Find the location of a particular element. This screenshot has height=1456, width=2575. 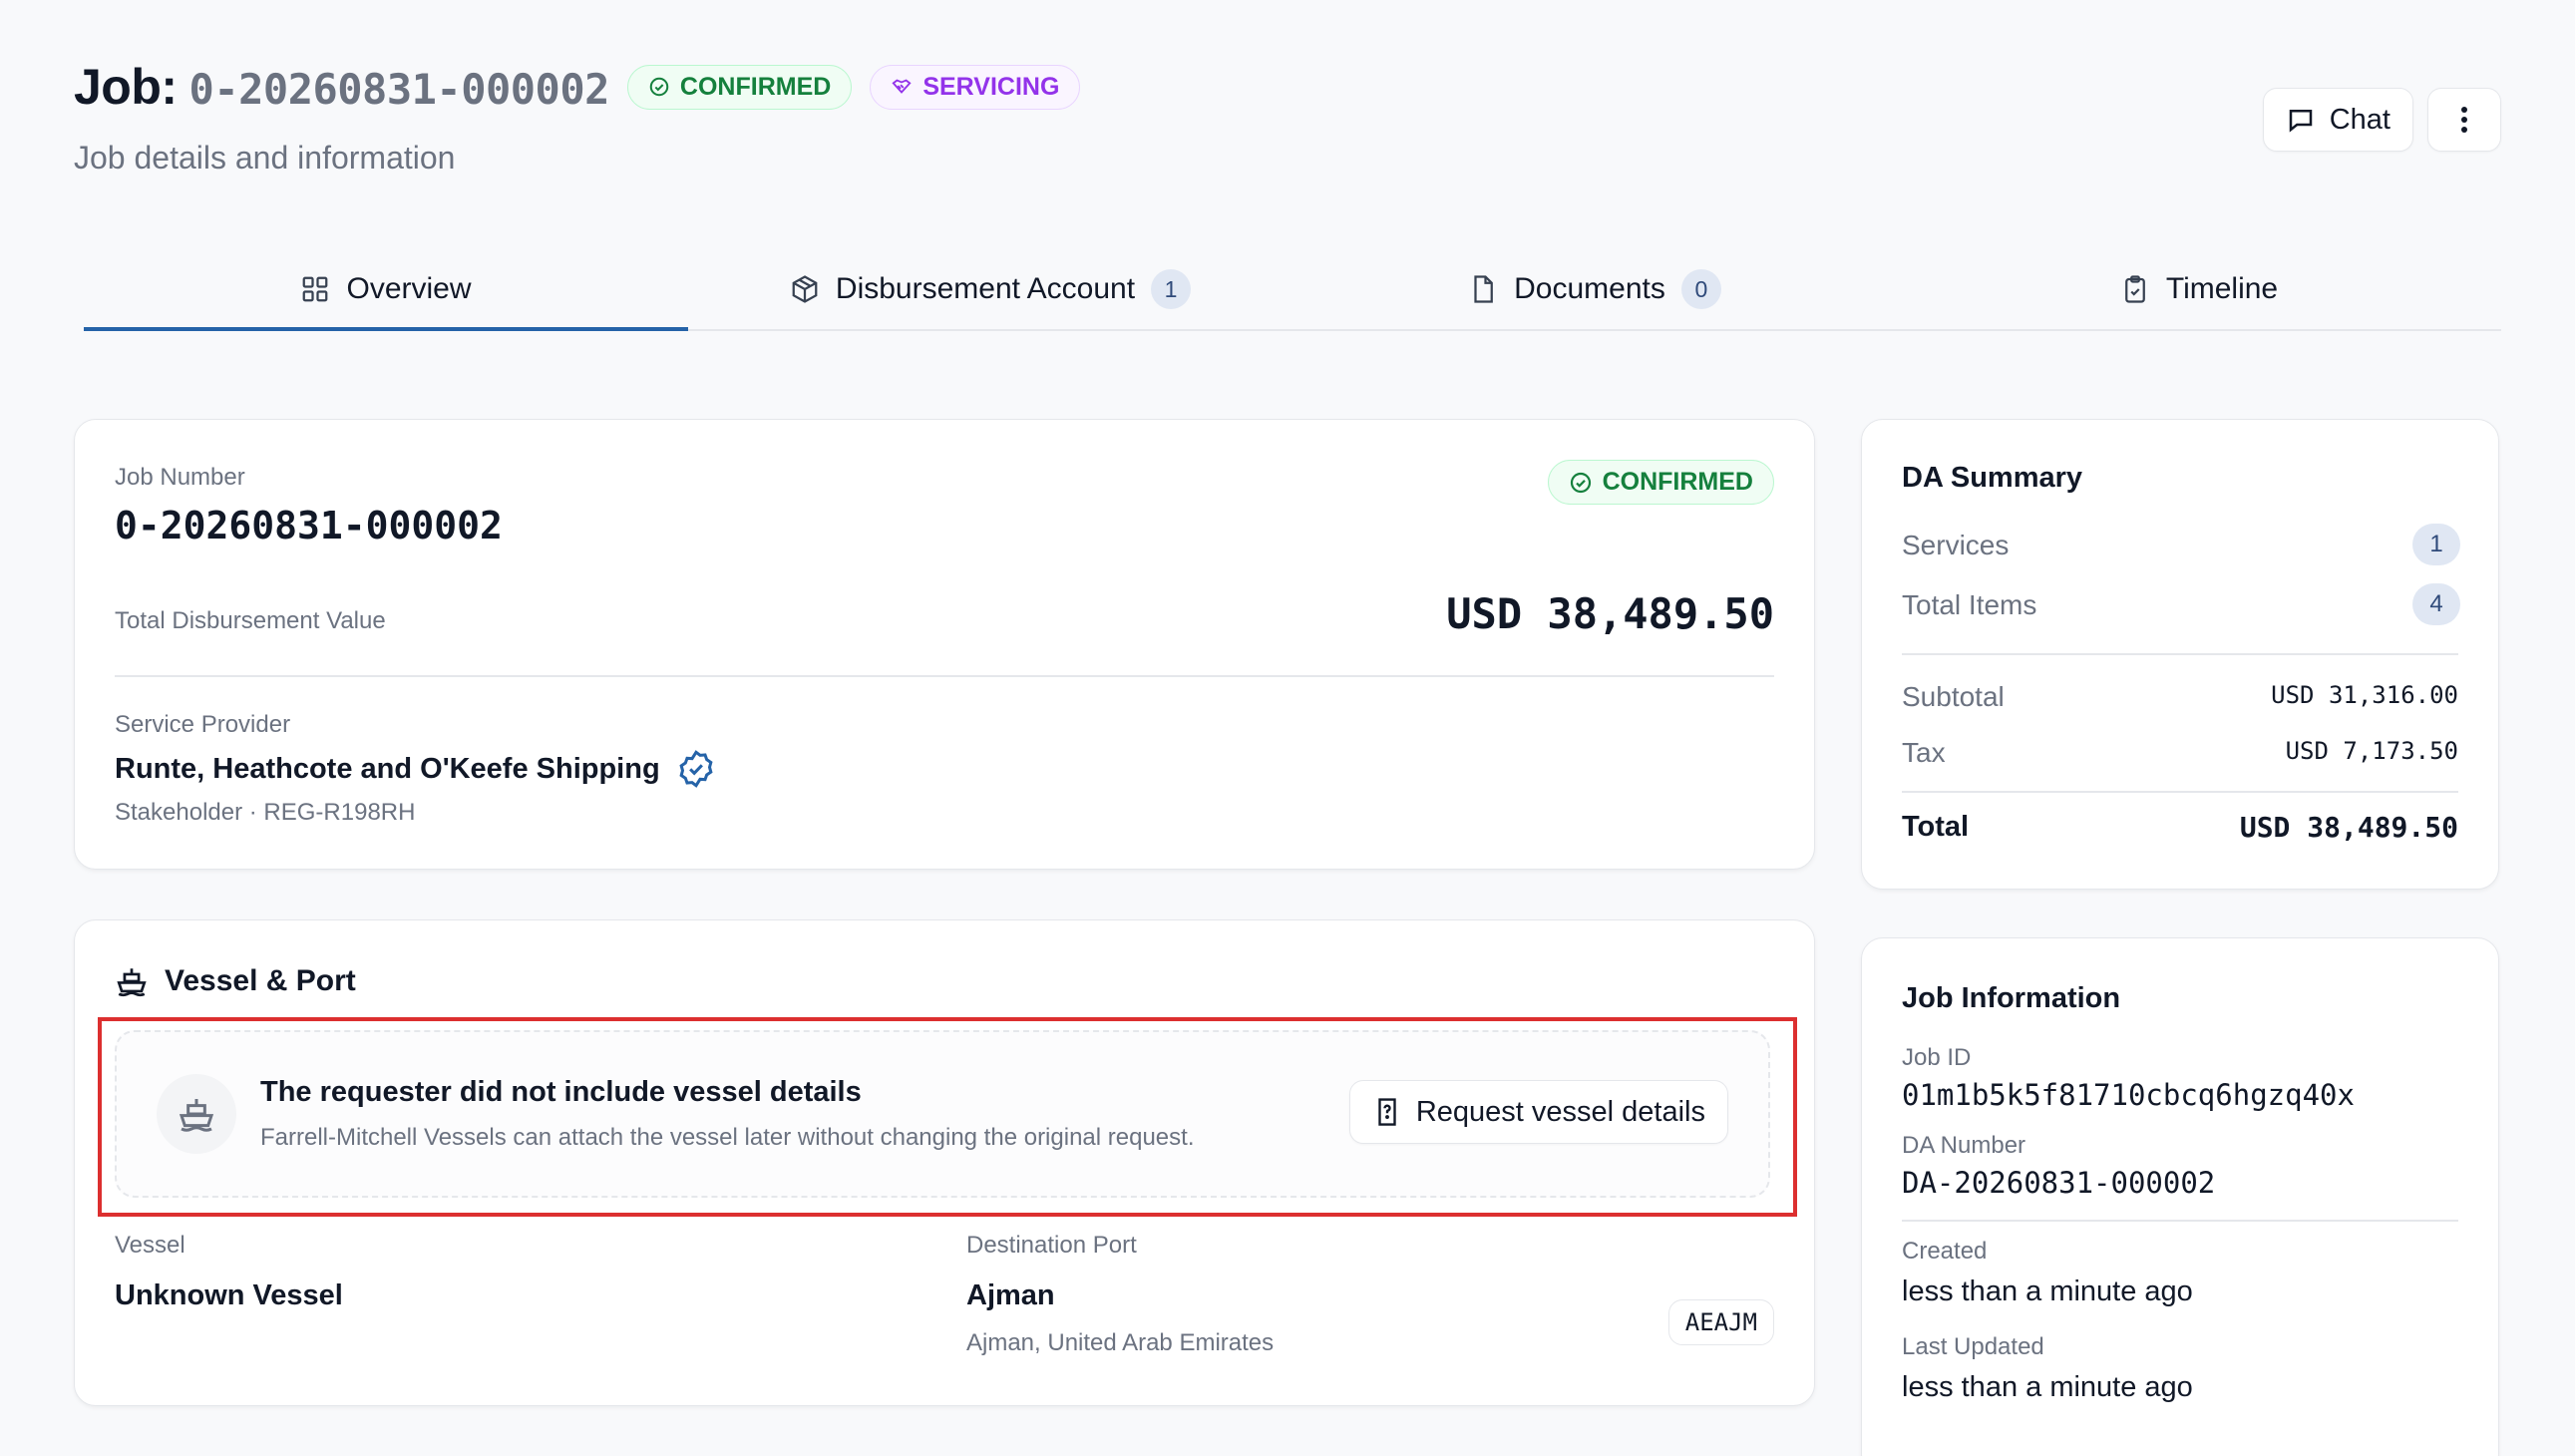

chat-button-label: Chat is located at coordinates (2360, 119).